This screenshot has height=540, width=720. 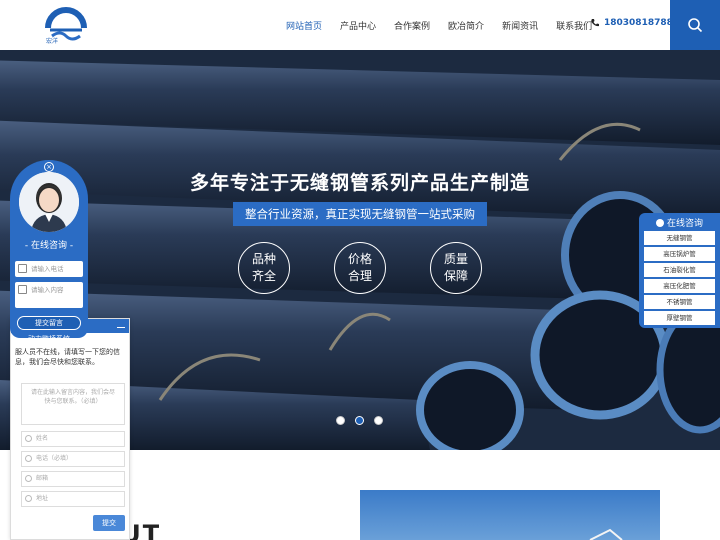 I want to click on online-item-stainless-pipe: 不锈钢管, so click(x=679, y=302).